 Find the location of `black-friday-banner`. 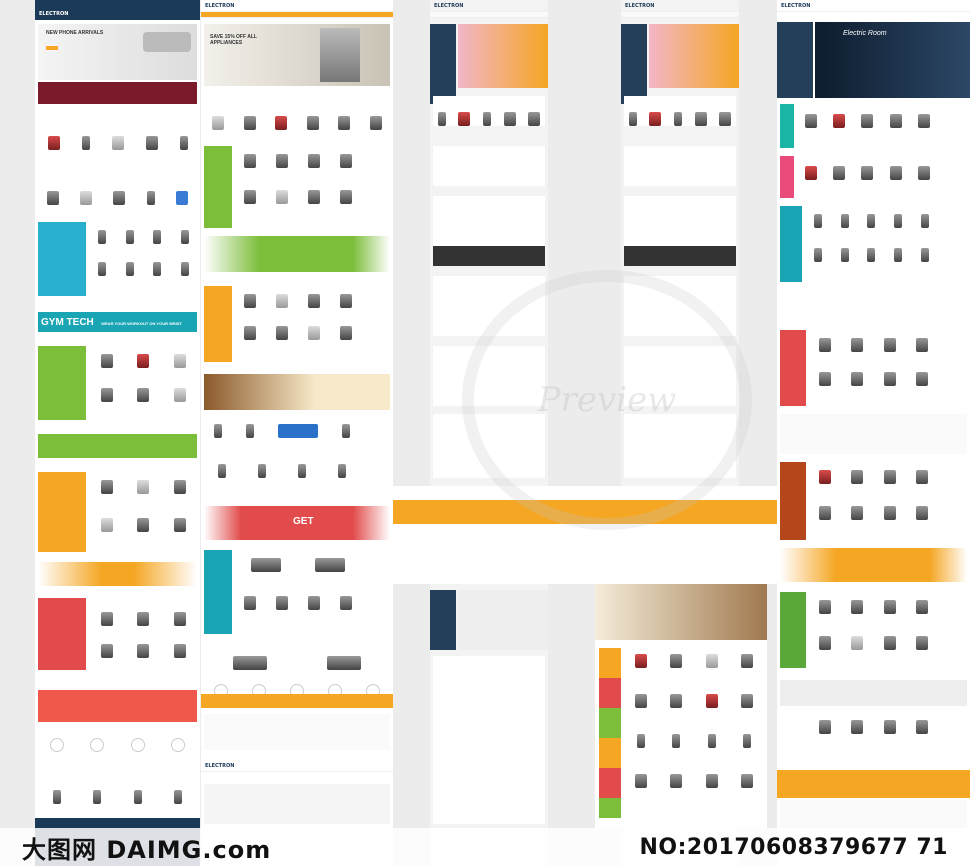

black-friday-banner is located at coordinates (873, 693).